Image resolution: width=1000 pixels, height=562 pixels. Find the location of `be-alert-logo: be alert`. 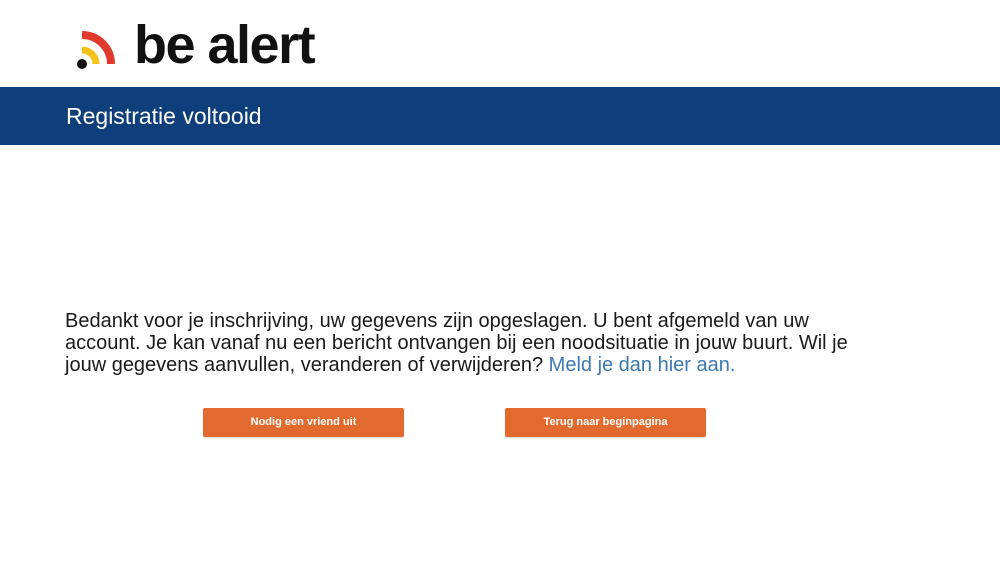

be-alert-logo: be alert is located at coordinates (196, 45).